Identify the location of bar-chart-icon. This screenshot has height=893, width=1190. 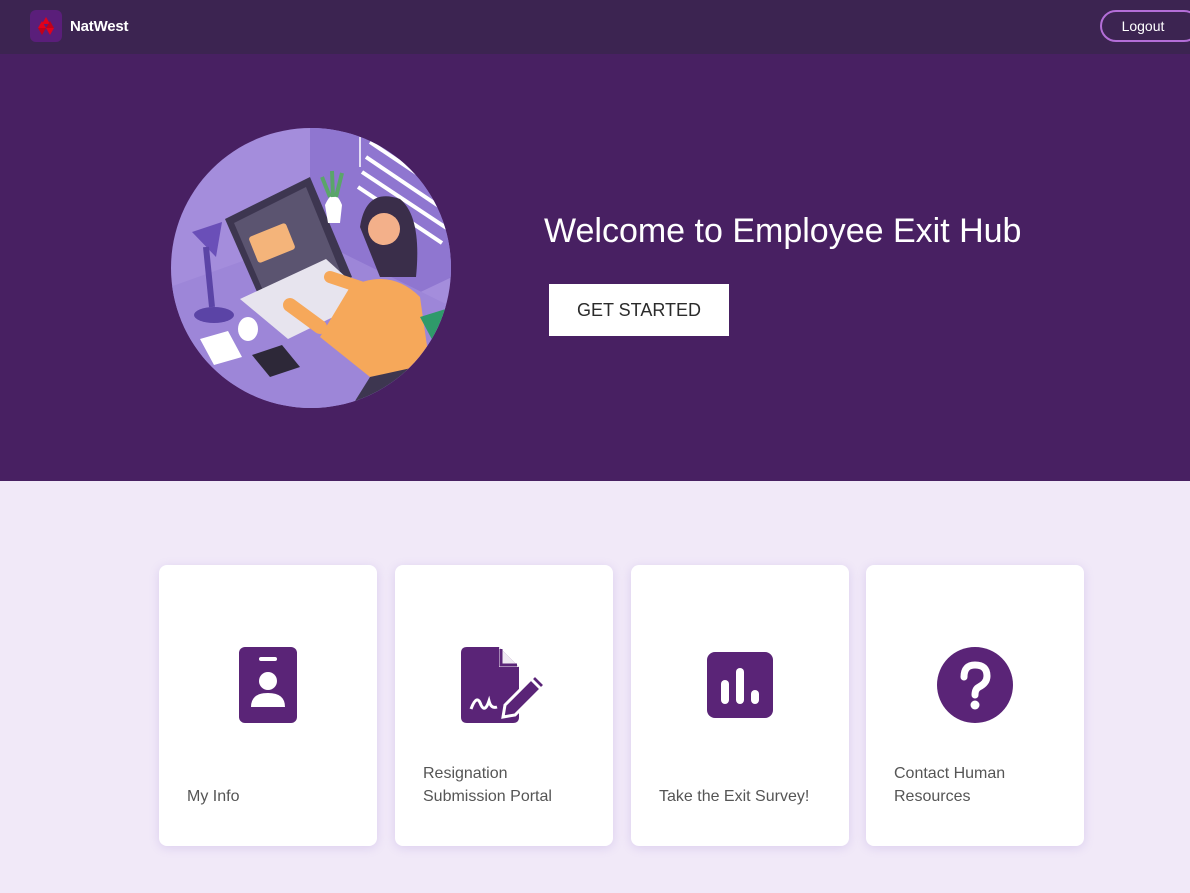
(740, 685).